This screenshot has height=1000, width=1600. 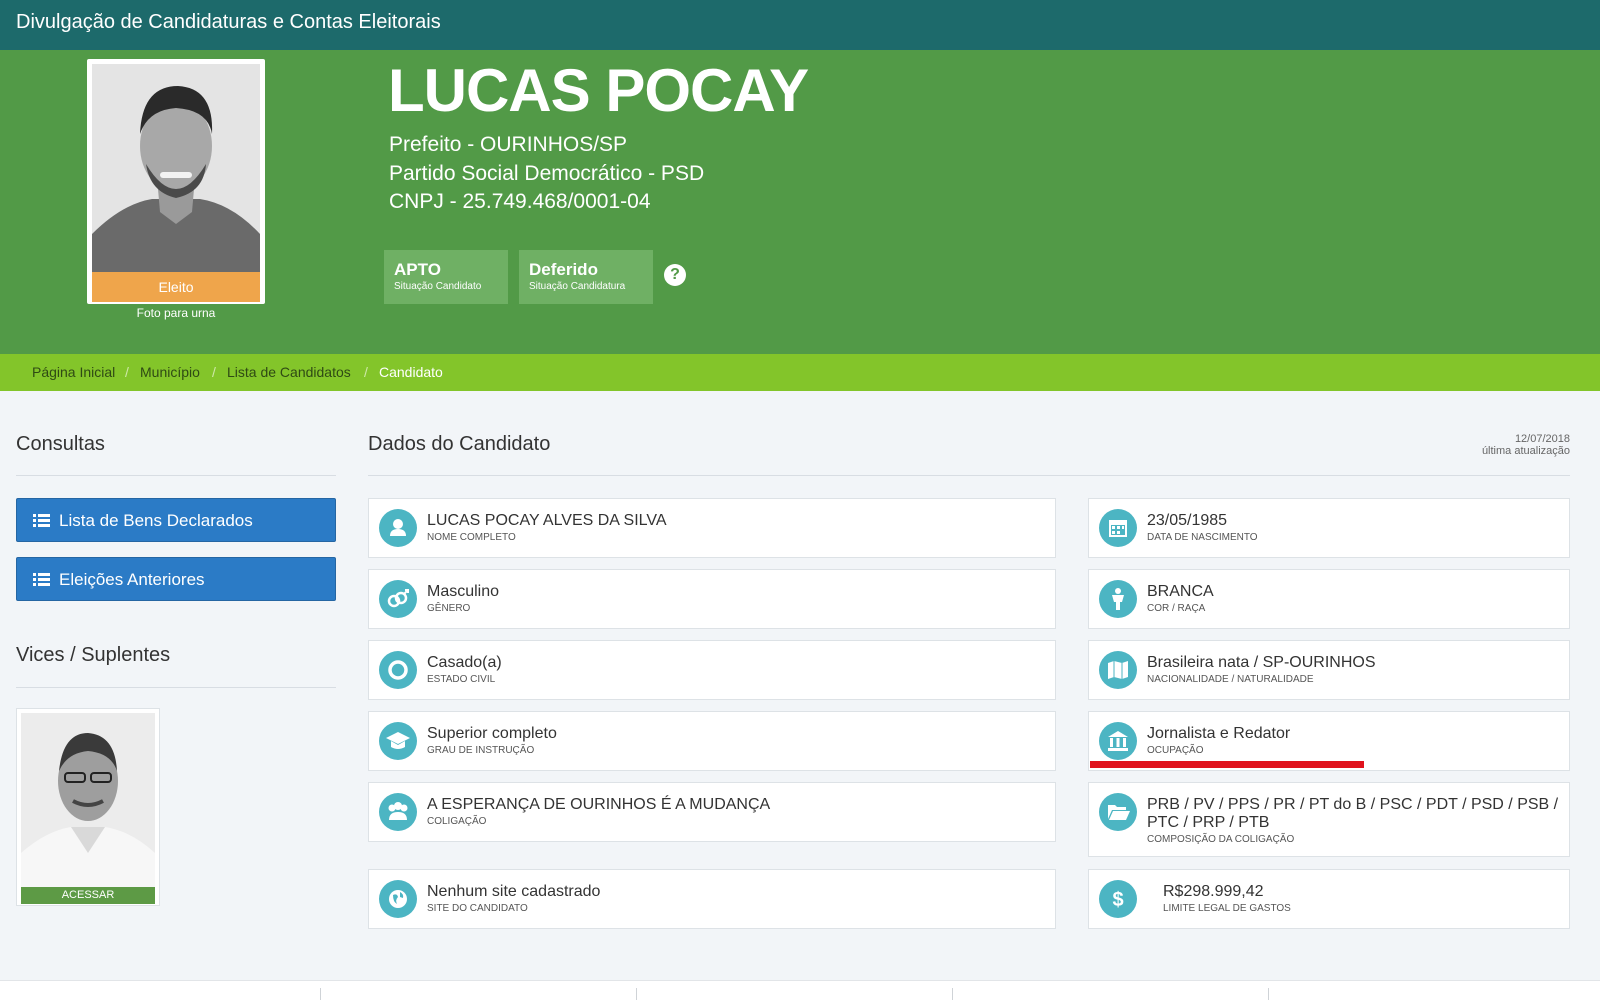 I want to click on candidate-photo, so click(x=176, y=168).